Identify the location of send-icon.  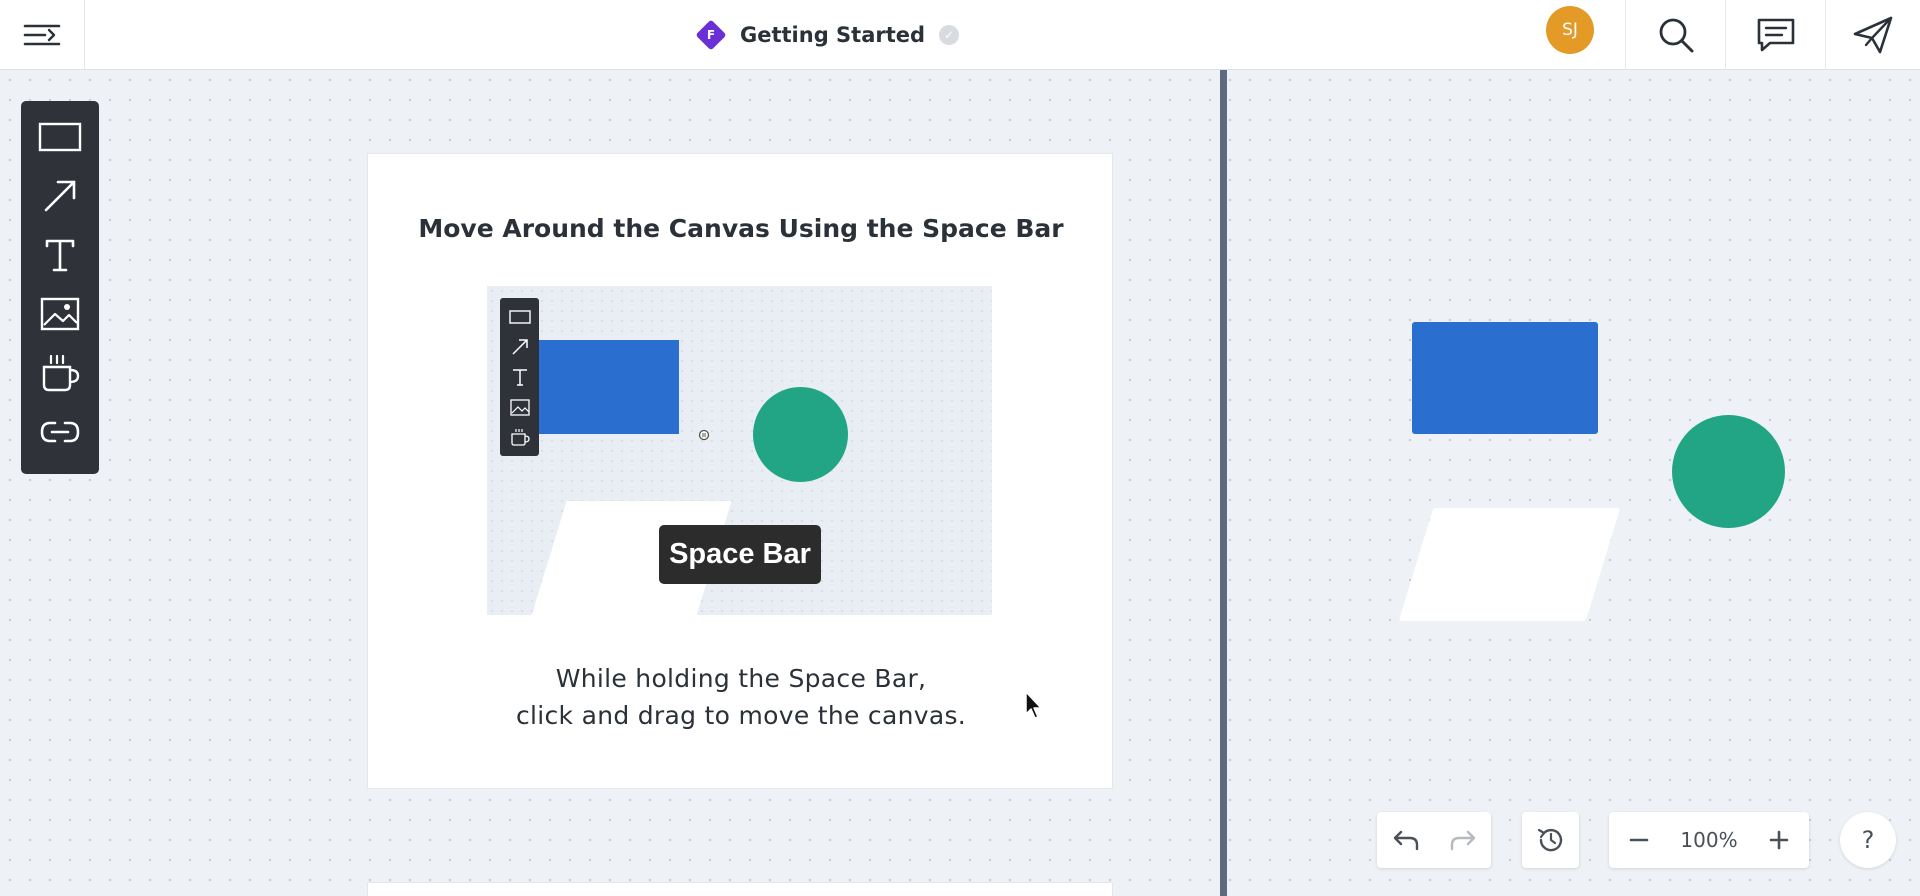
(1873, 35).